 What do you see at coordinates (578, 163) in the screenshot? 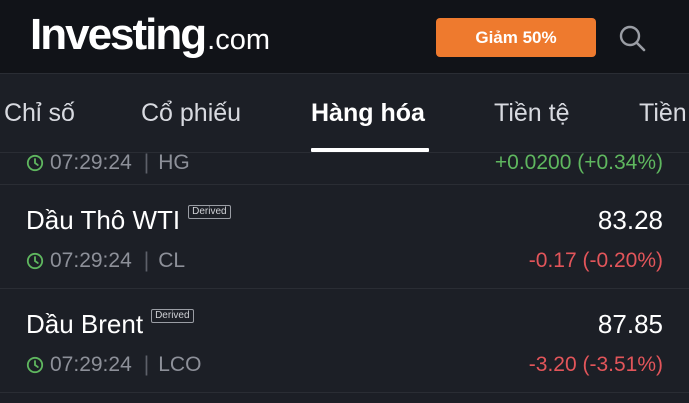
I see `row-change: +0.0200 (+0.34%)` at bounding box center [578, 163].